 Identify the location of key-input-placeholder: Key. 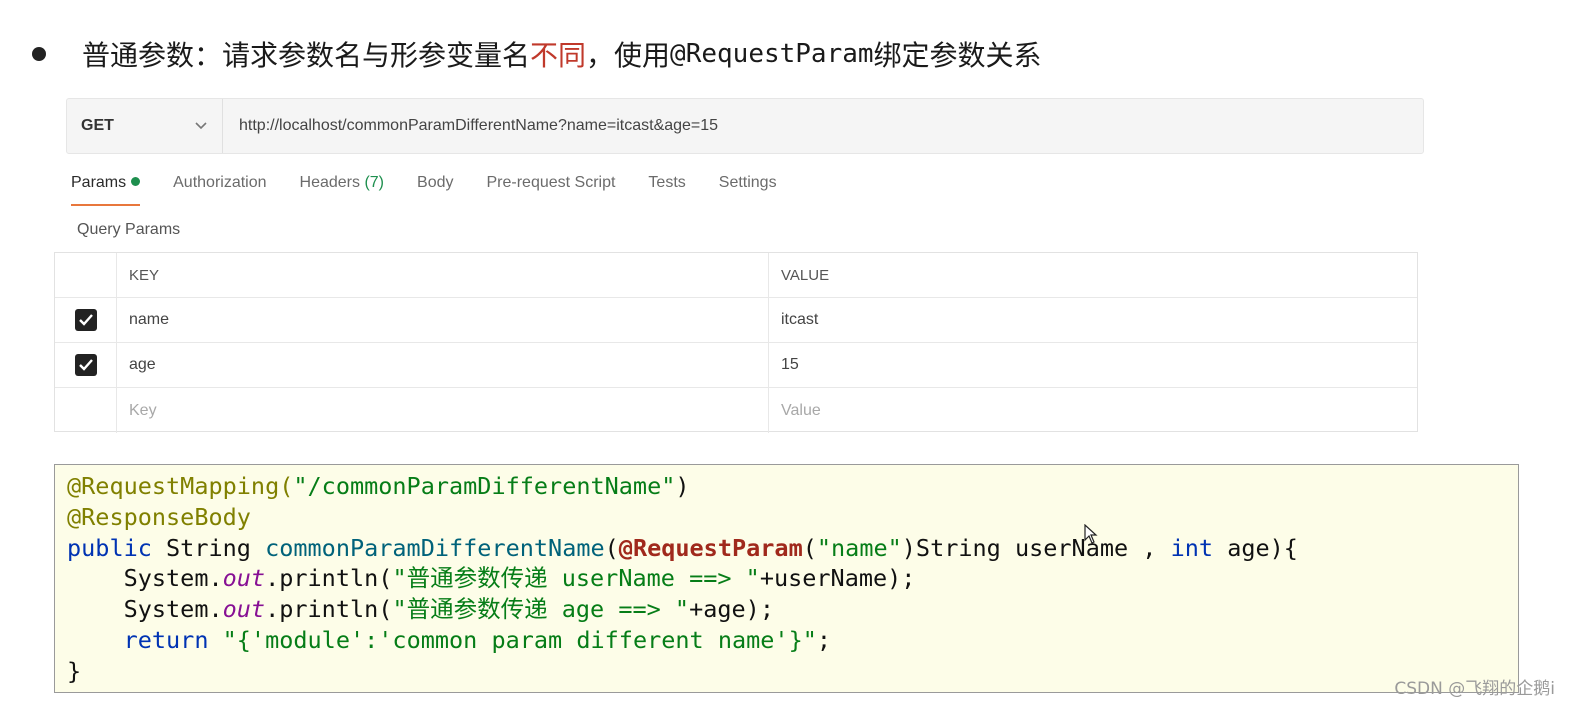
(443, 410).